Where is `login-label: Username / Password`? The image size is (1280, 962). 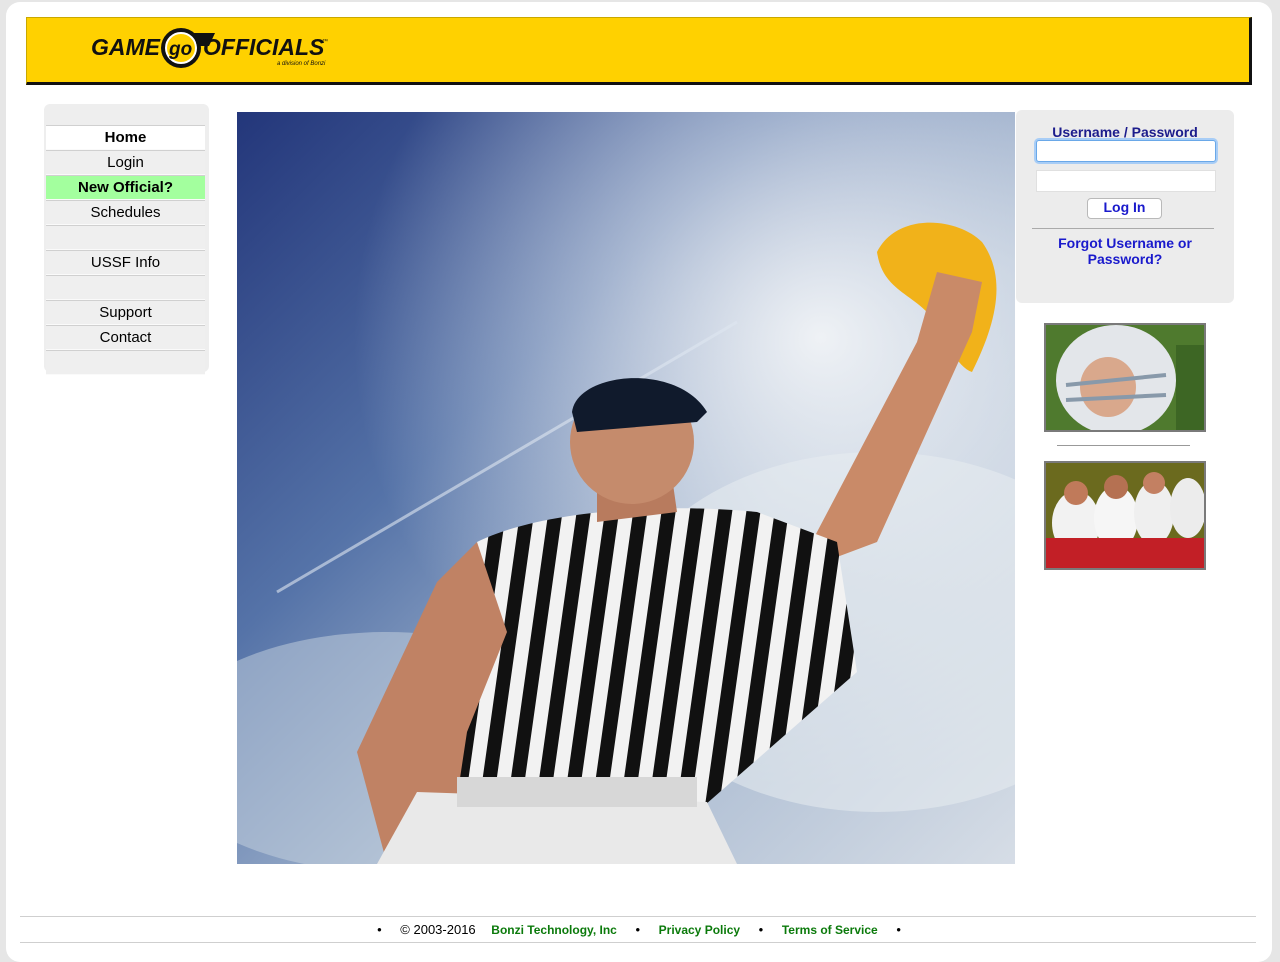 login-label: Username / Password is located at coordinates (1125, 132).